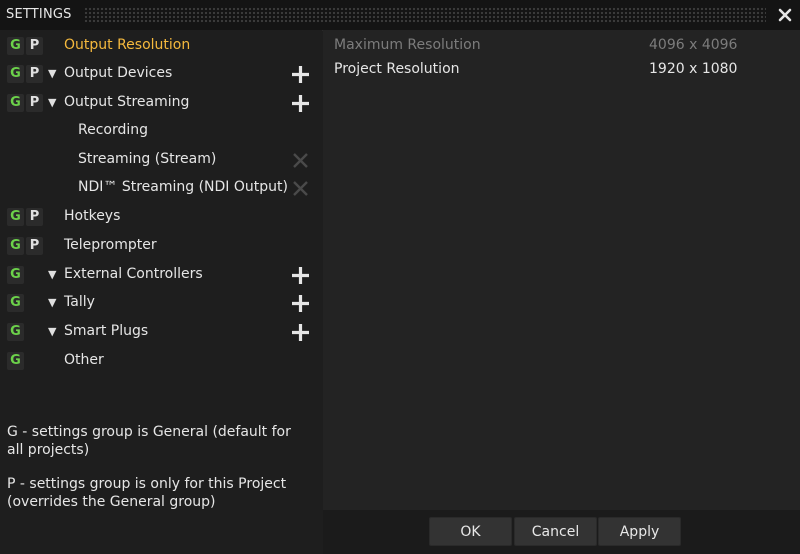 This screenshot has height=554, width=800. I want to click on nav-item-label: Output Devices, so click(118, 73).